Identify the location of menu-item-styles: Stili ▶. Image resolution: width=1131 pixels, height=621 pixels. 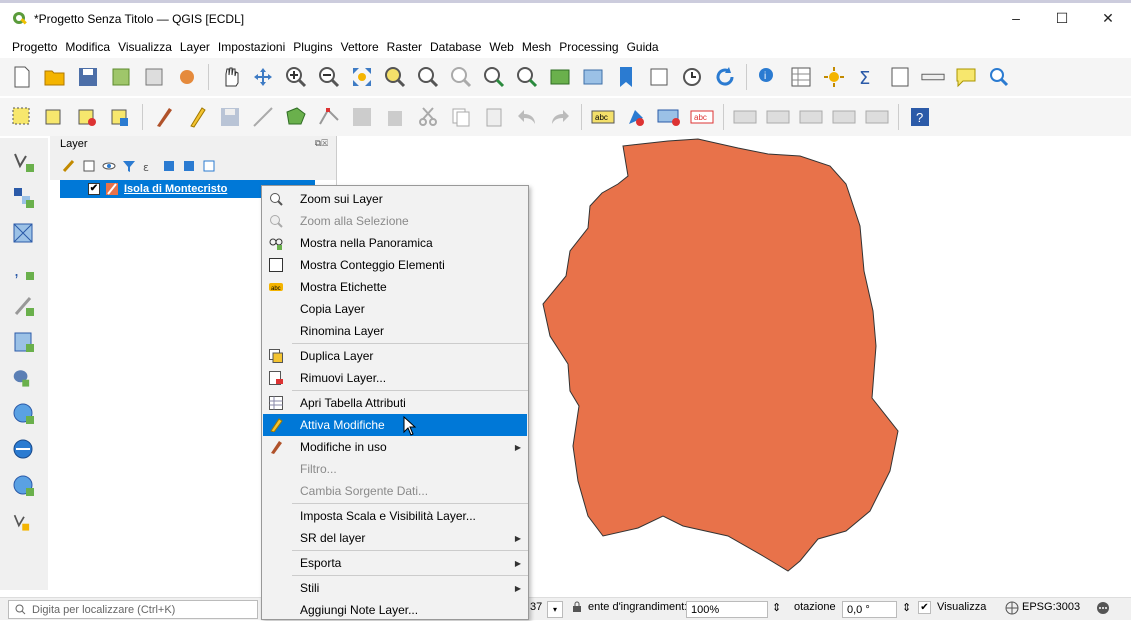
(395, 588).